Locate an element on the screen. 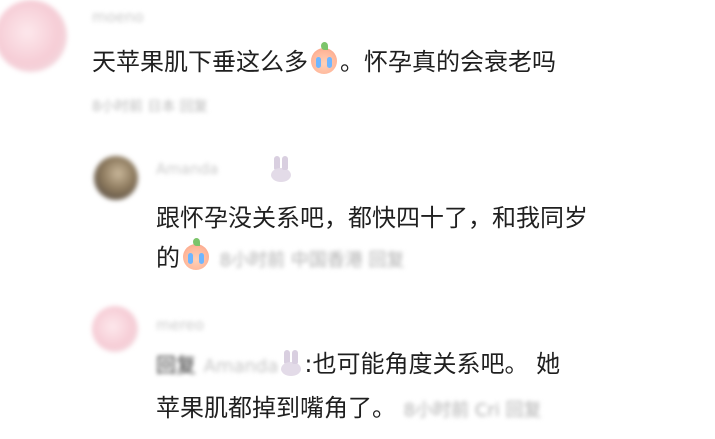 This screenshot has height=439, width=715. username: moeno is located at coordinates (118, 17).